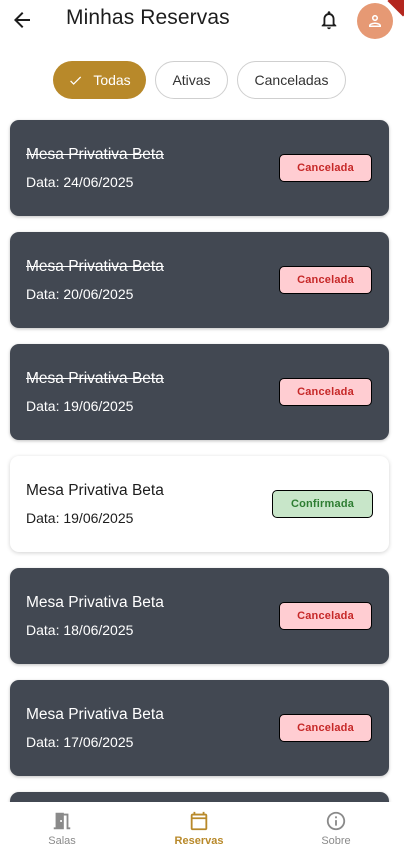 This screenshot has width=404, height=860. I want to click on reservation-date: Data: 24/06/2025, so click(80, 182).